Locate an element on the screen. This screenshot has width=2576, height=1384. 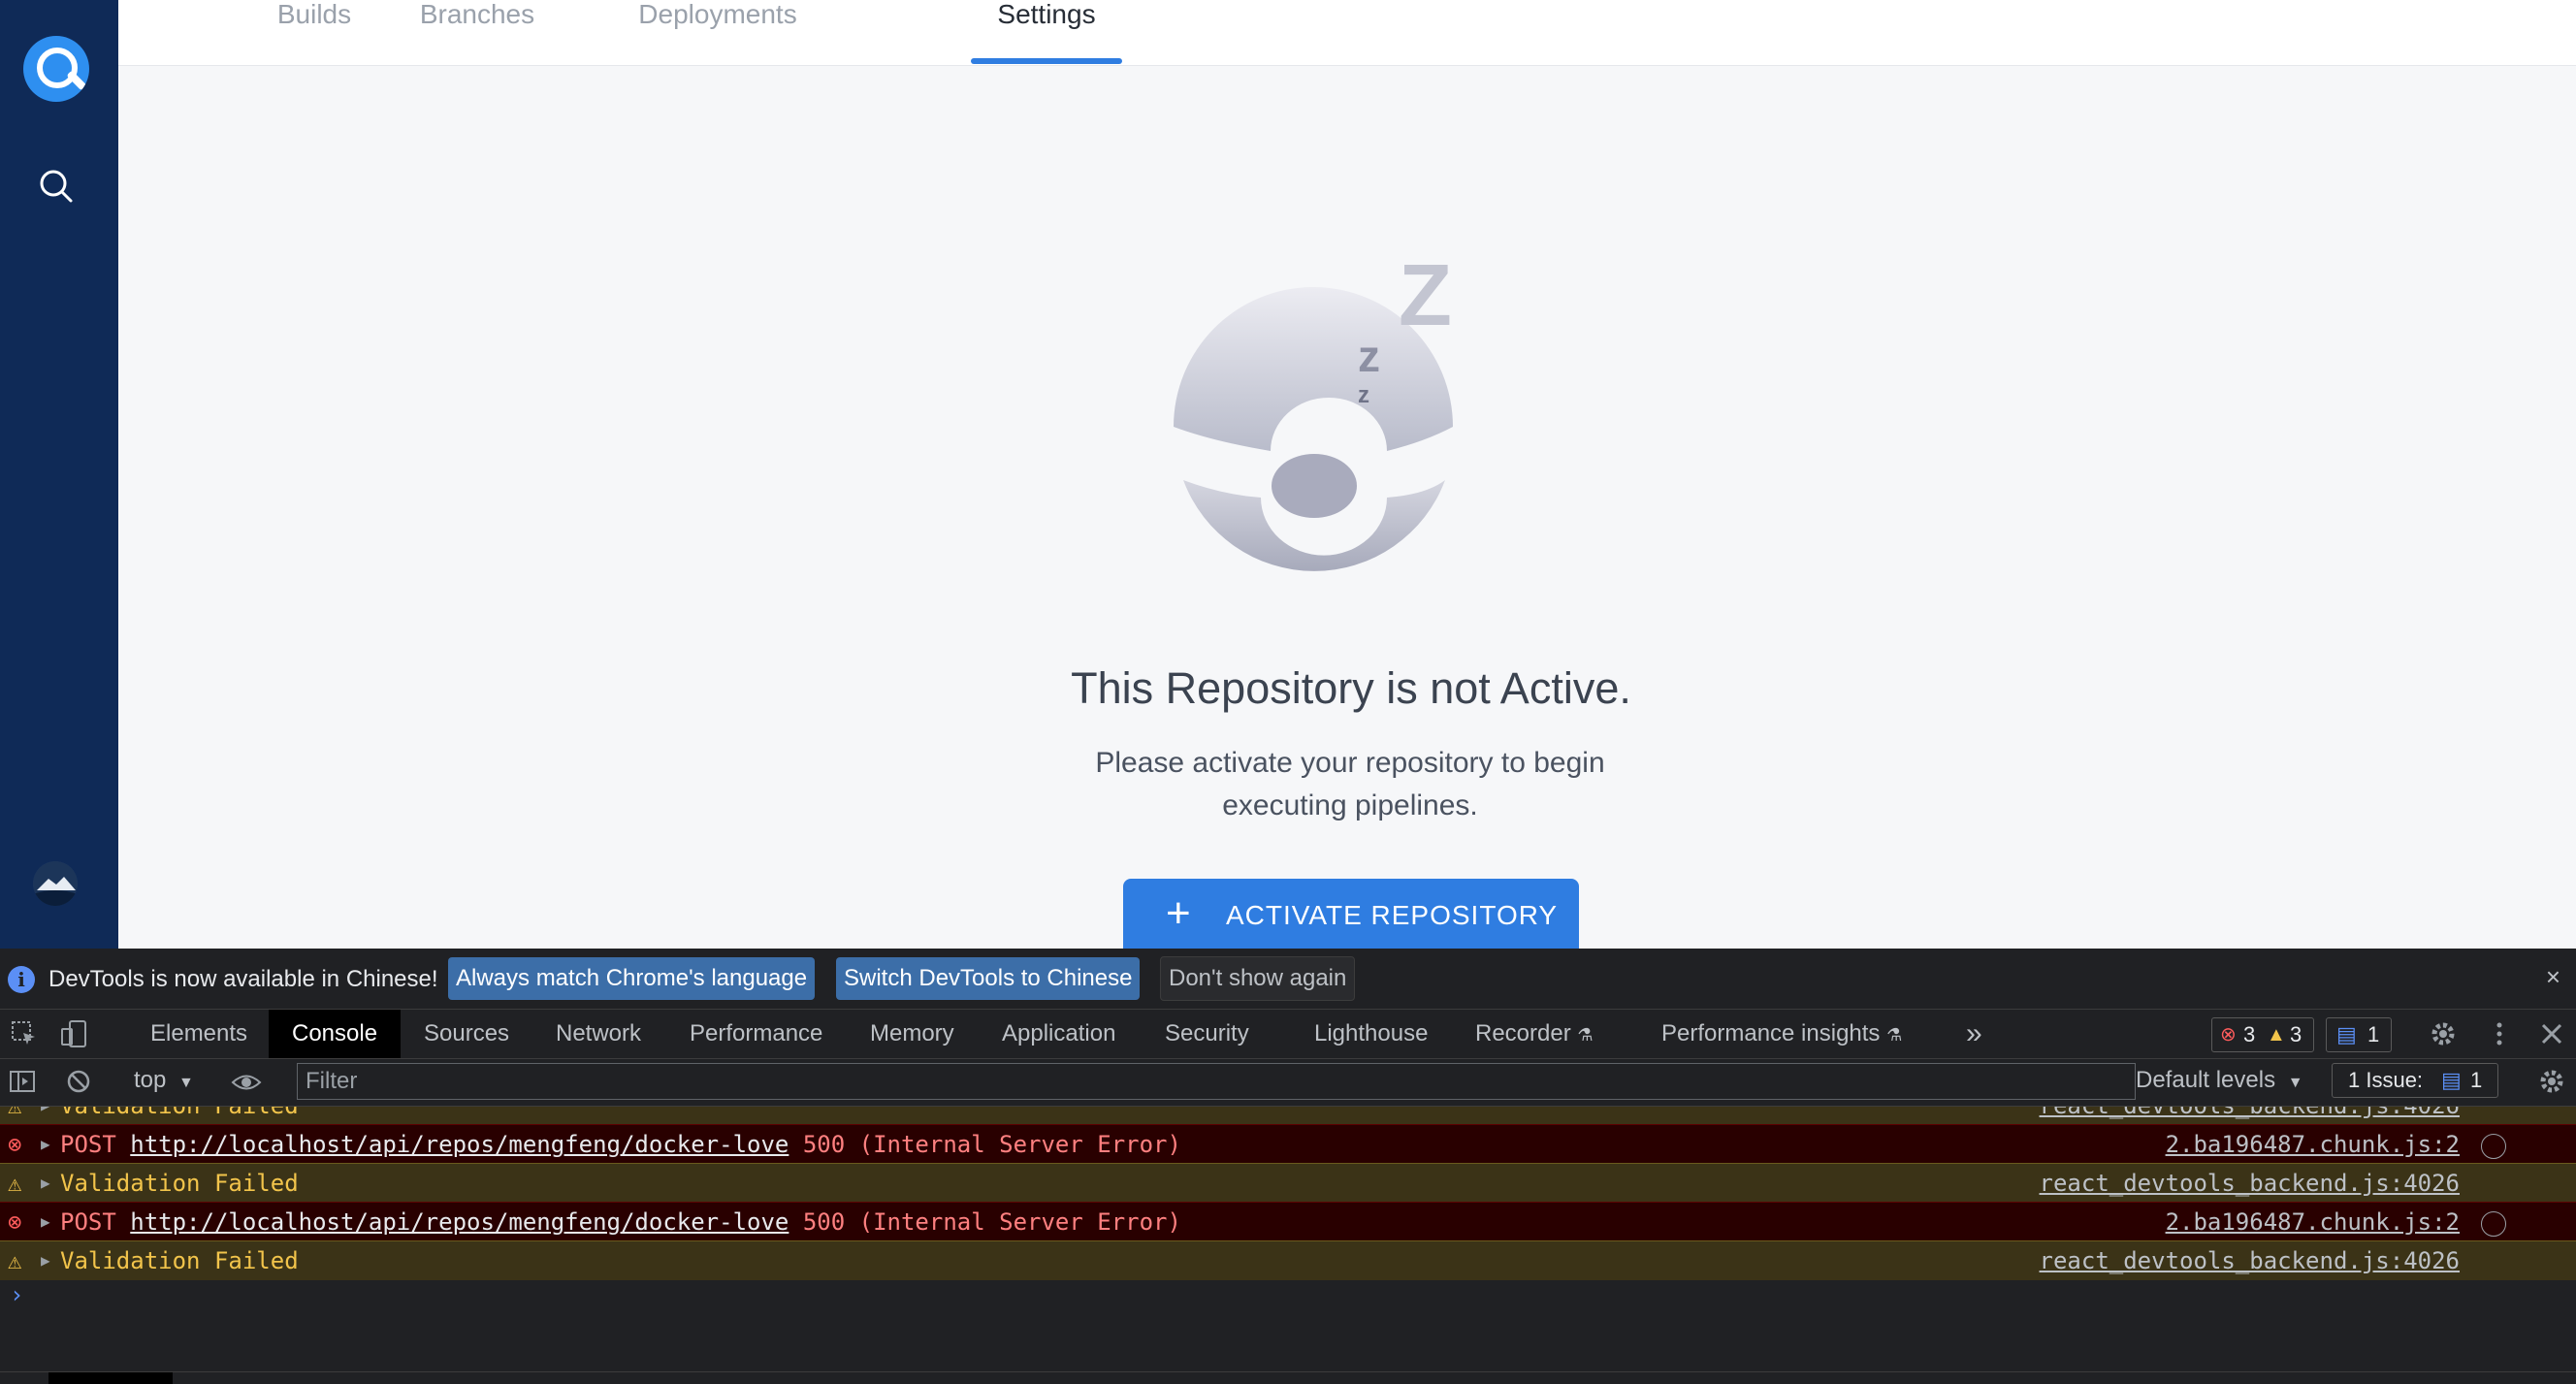
console-filterbar: top ▼ Default levels ▼ 1 Issue: ▤ 1 is located at coordinates (1288, 1083).